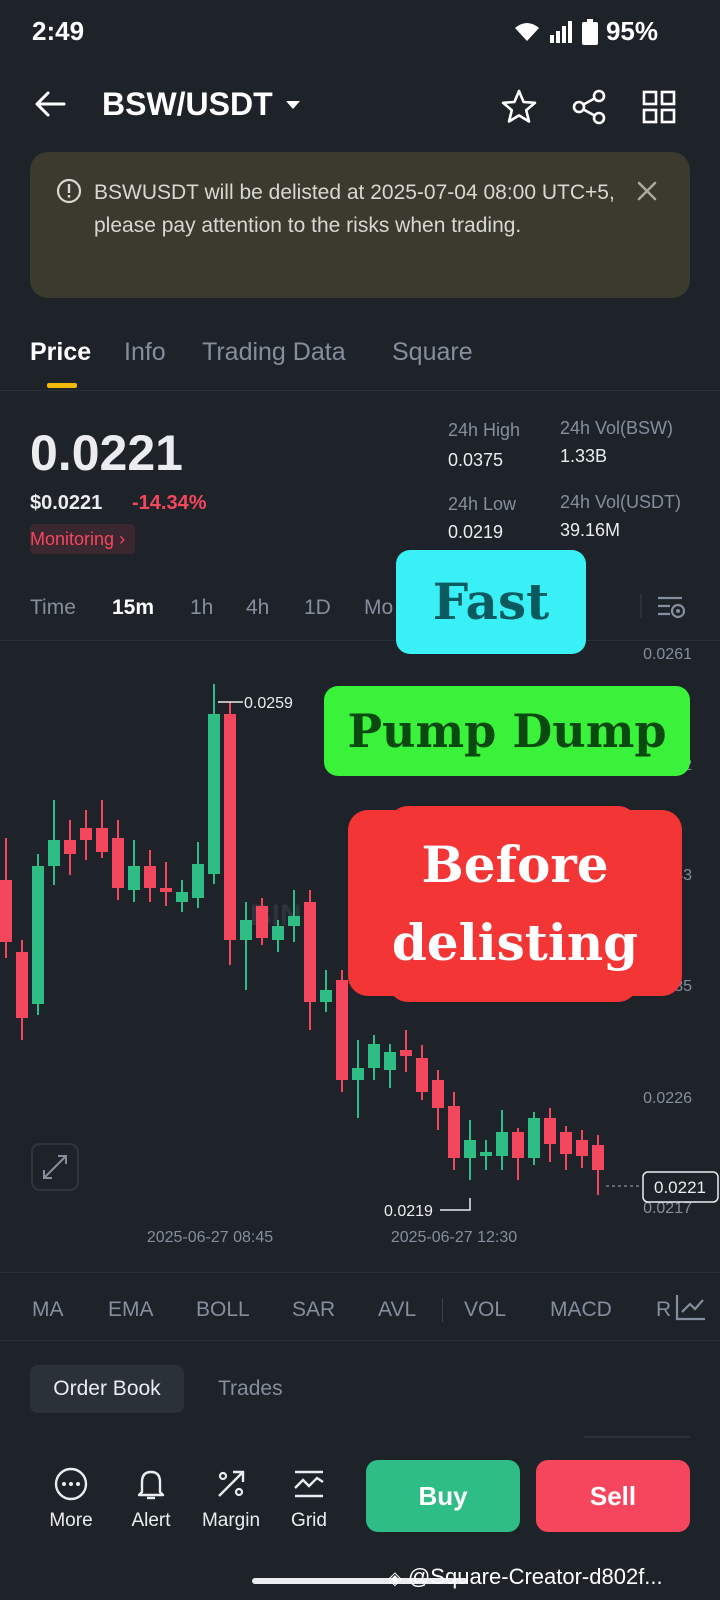 Image resolution: width=720 pixels, height=1600 pixels. What do you see at coordinates (680, 1187) in the screenshot?
I see `last-price-tag-label: 0.0221` at bounding box center [680, 1187].